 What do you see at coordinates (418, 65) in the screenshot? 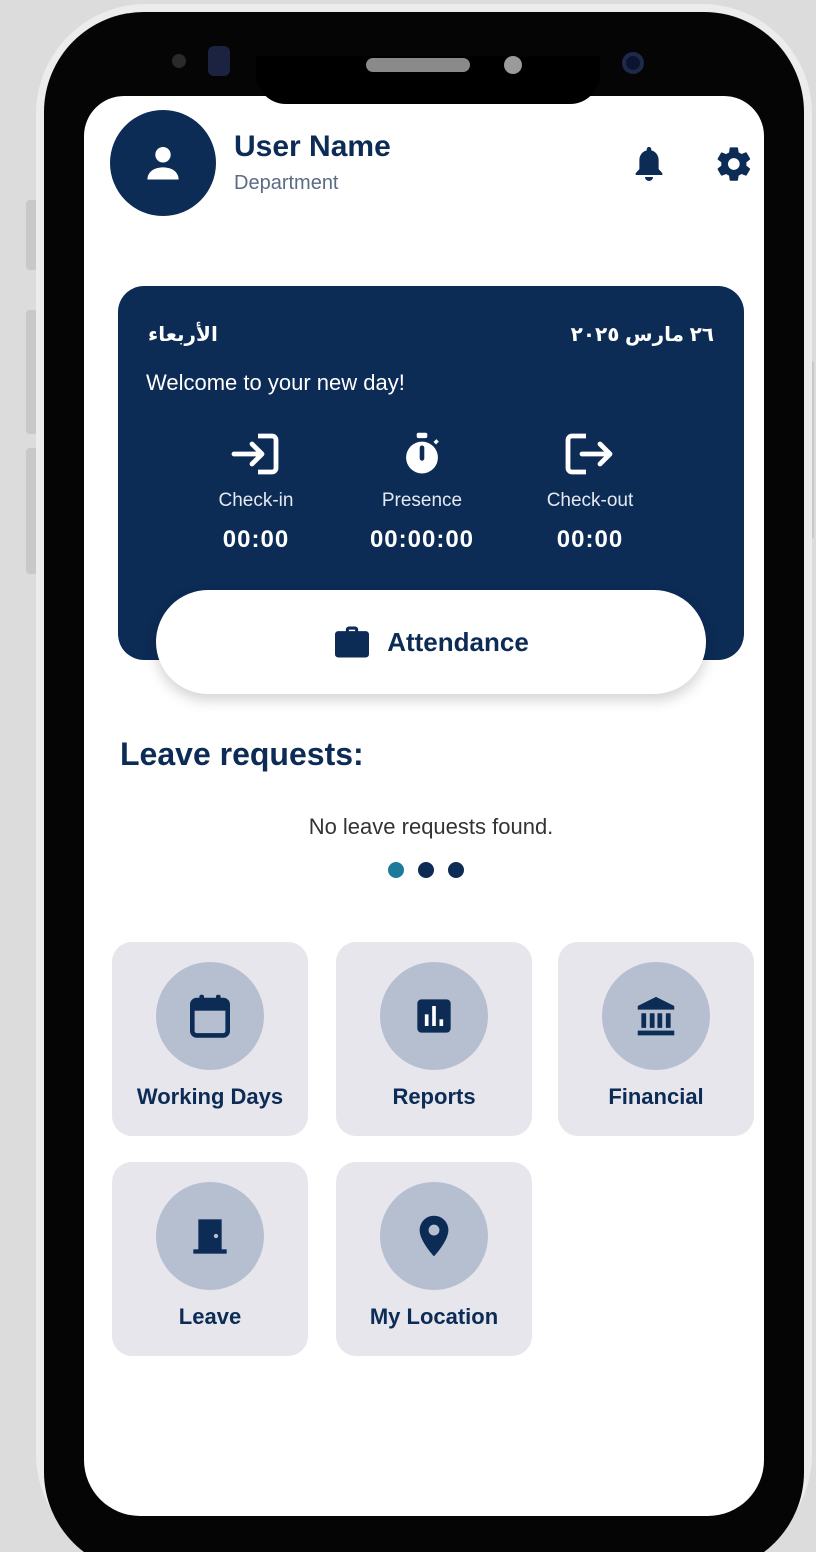
I see `earpiece-speaker` at bounding box center [418, 65].